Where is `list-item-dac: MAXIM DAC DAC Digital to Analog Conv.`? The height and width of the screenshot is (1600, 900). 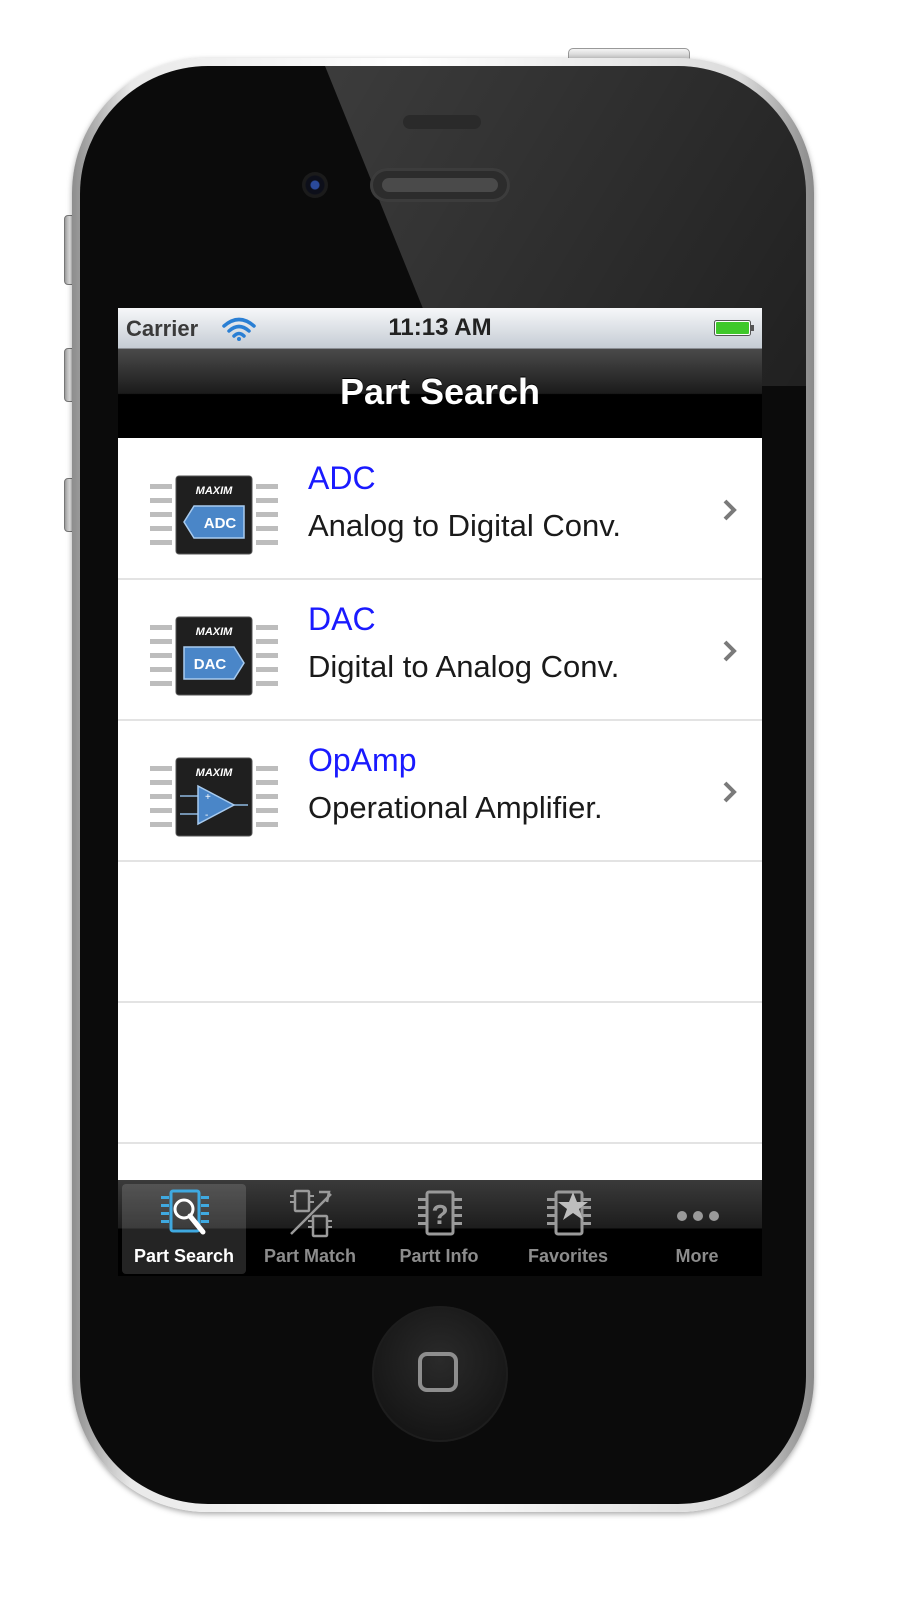
list-item-dac: MAXIM DAC DAC Digital to Analog Conv. is located at coordinates (440, 650).